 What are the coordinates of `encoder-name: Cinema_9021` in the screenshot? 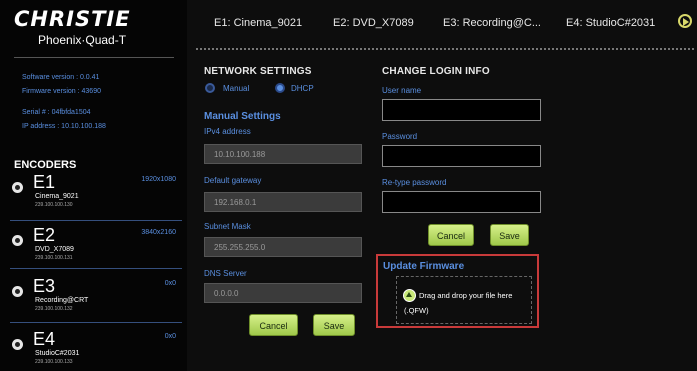 It's located at (57, 196).